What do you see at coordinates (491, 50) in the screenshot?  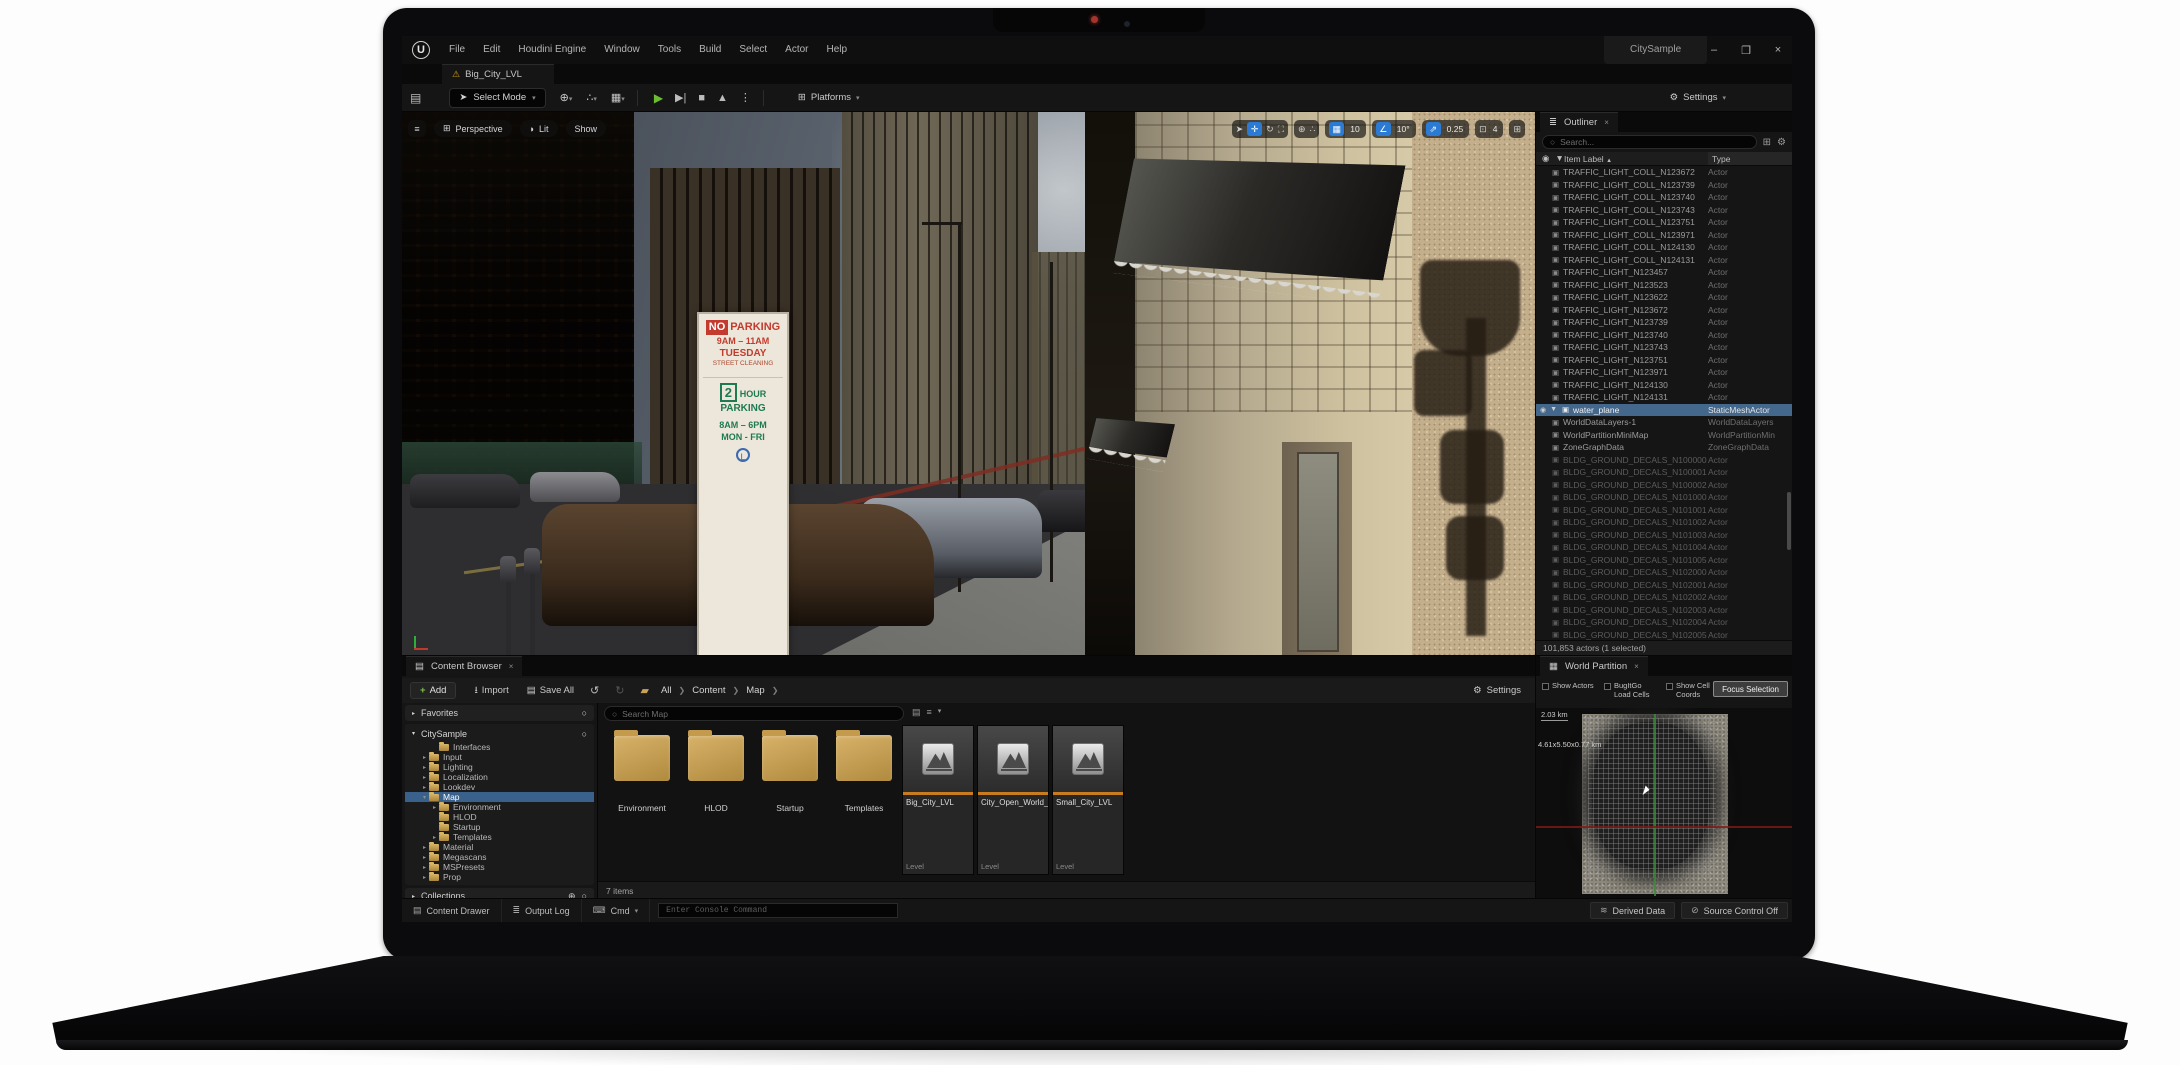 I see `menu-item-edit: Edit` at bounding box center [491, 50].